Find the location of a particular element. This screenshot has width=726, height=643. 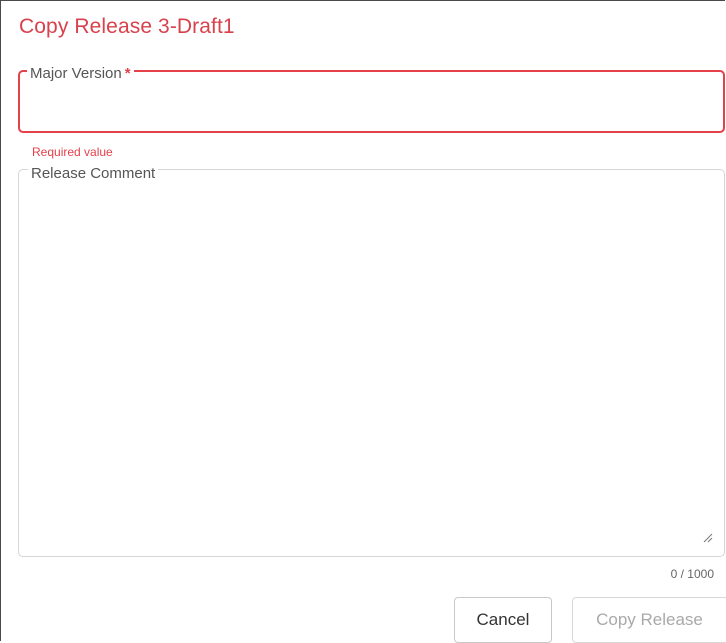

required-marker: * is located at coordinates (127, 73).